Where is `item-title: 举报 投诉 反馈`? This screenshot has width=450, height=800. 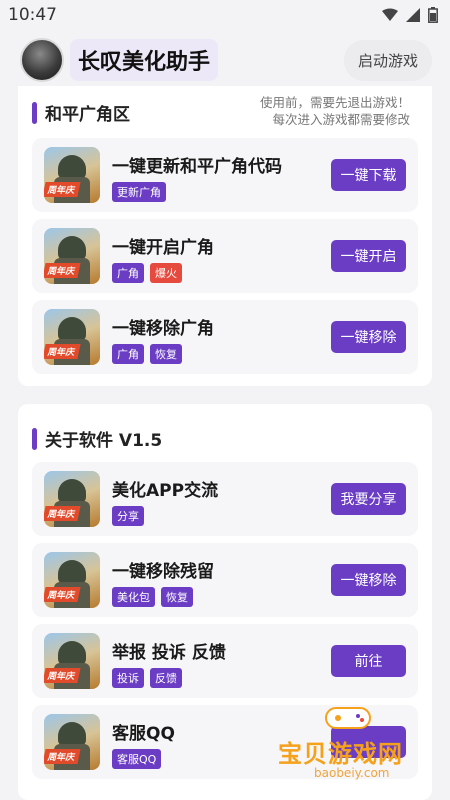
item-title: 举报 投诉 反馈 is located at coordinates (169, 653).